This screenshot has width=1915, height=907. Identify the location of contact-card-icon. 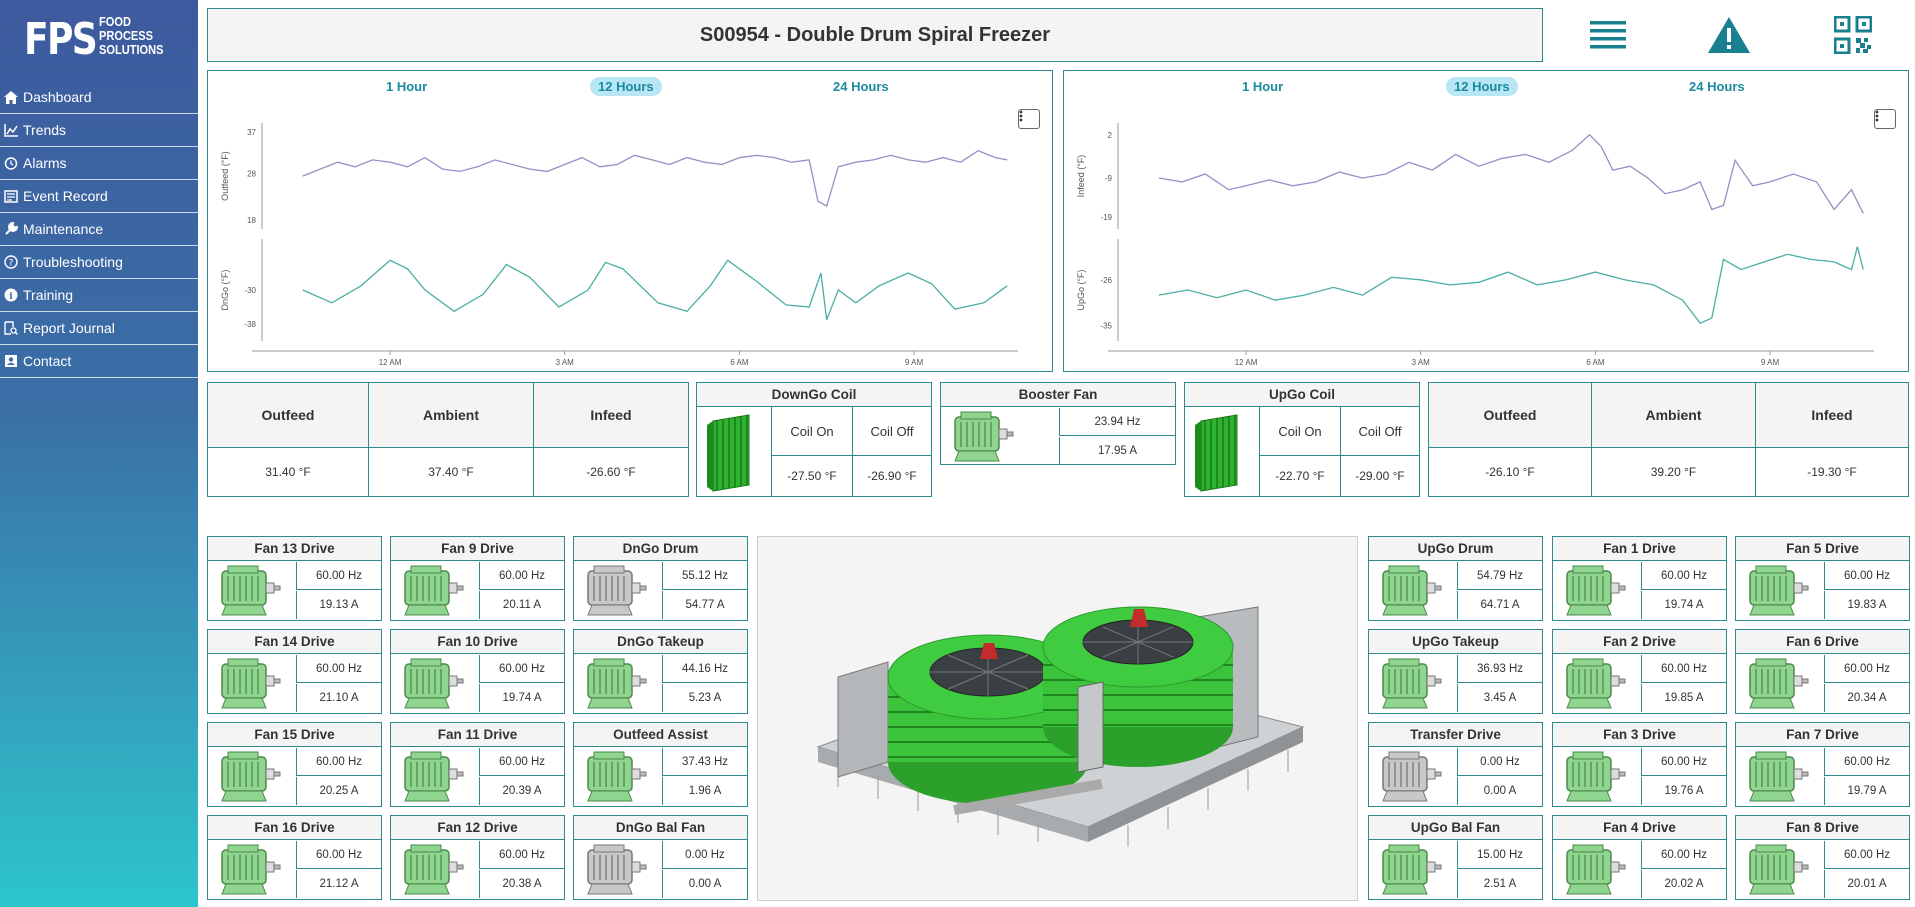
(11, 361).